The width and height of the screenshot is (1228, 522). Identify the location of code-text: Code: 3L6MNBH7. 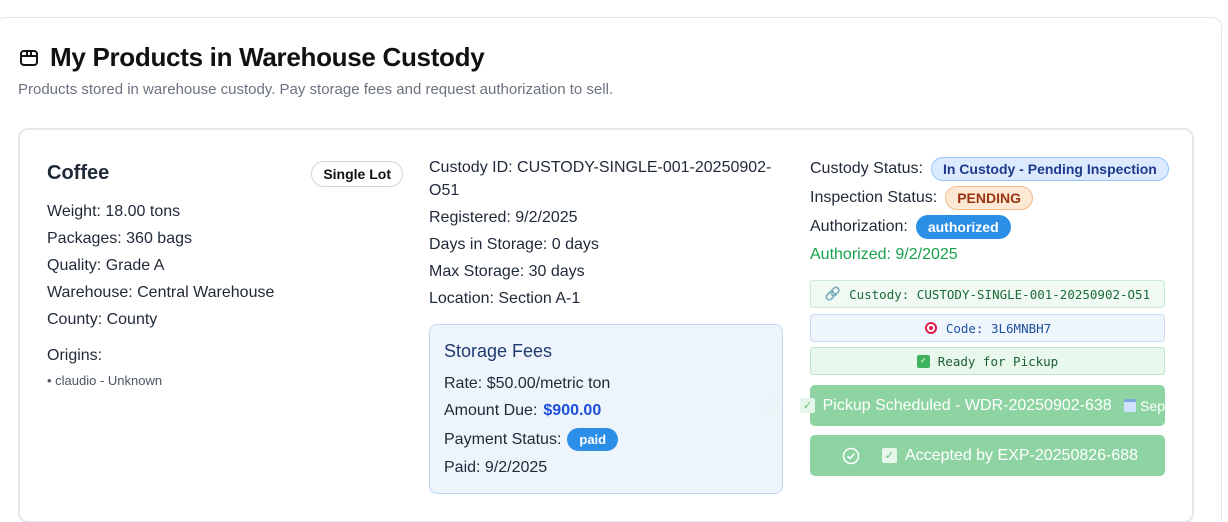
(998, 328).